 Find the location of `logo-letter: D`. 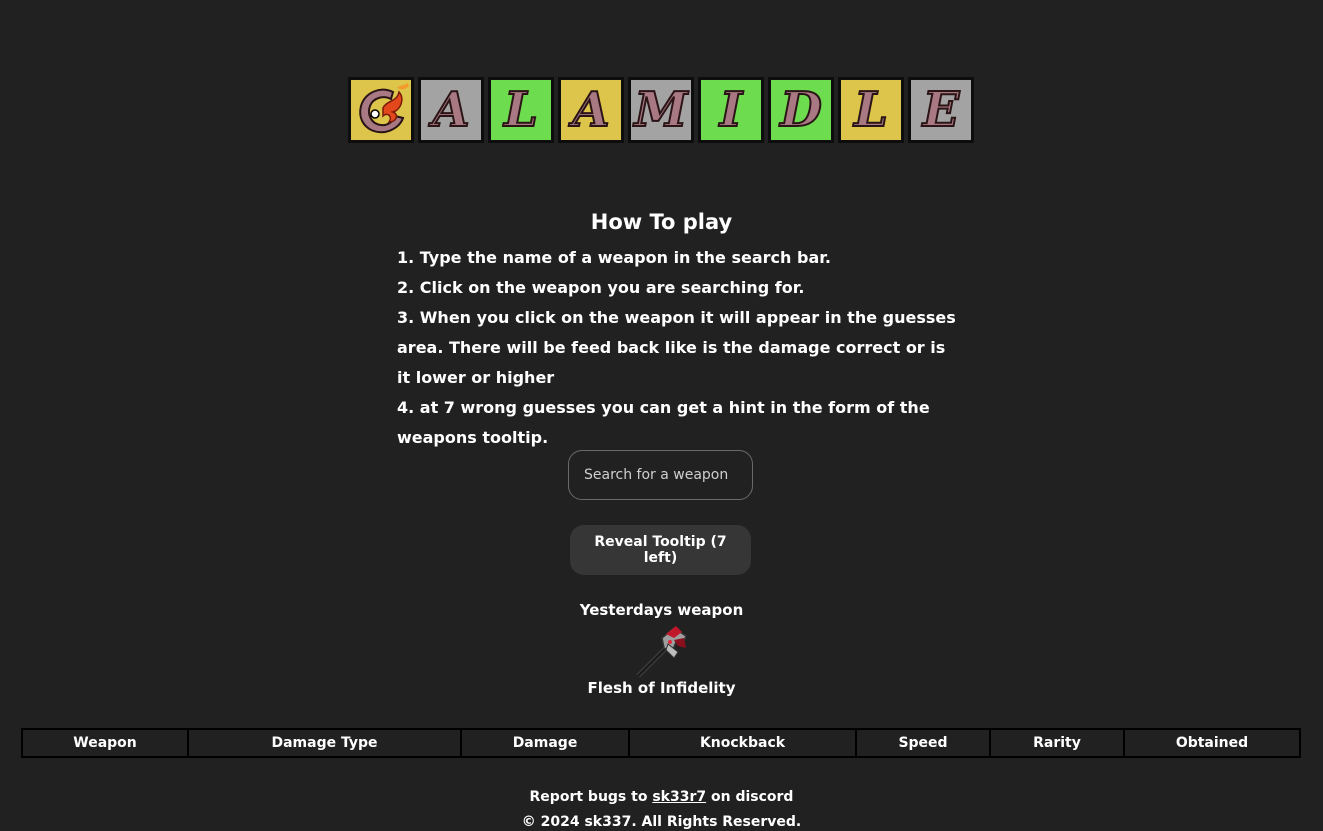

logo-letter: D is located at coordinates (801, 110).